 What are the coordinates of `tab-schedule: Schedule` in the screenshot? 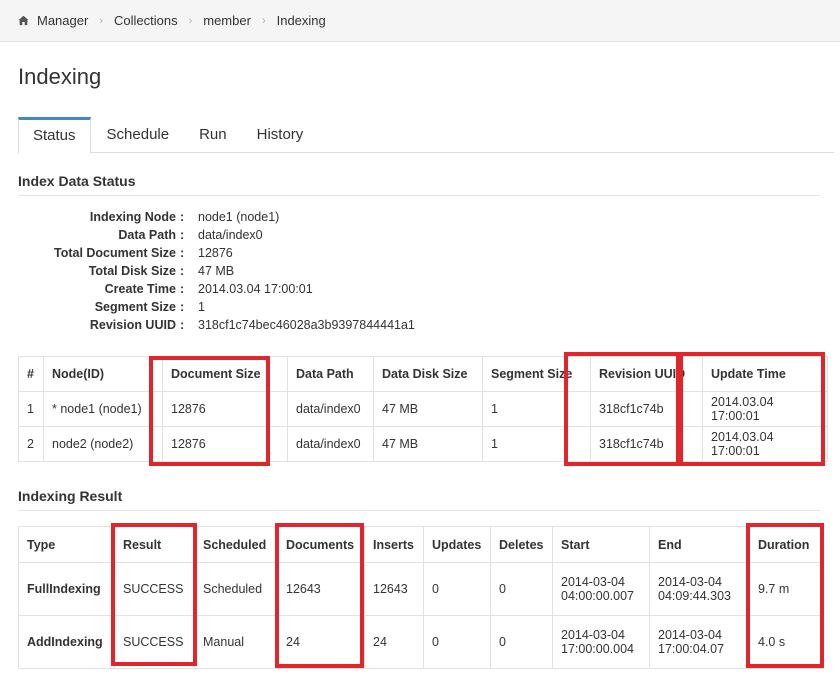 It's located at (138, 135).